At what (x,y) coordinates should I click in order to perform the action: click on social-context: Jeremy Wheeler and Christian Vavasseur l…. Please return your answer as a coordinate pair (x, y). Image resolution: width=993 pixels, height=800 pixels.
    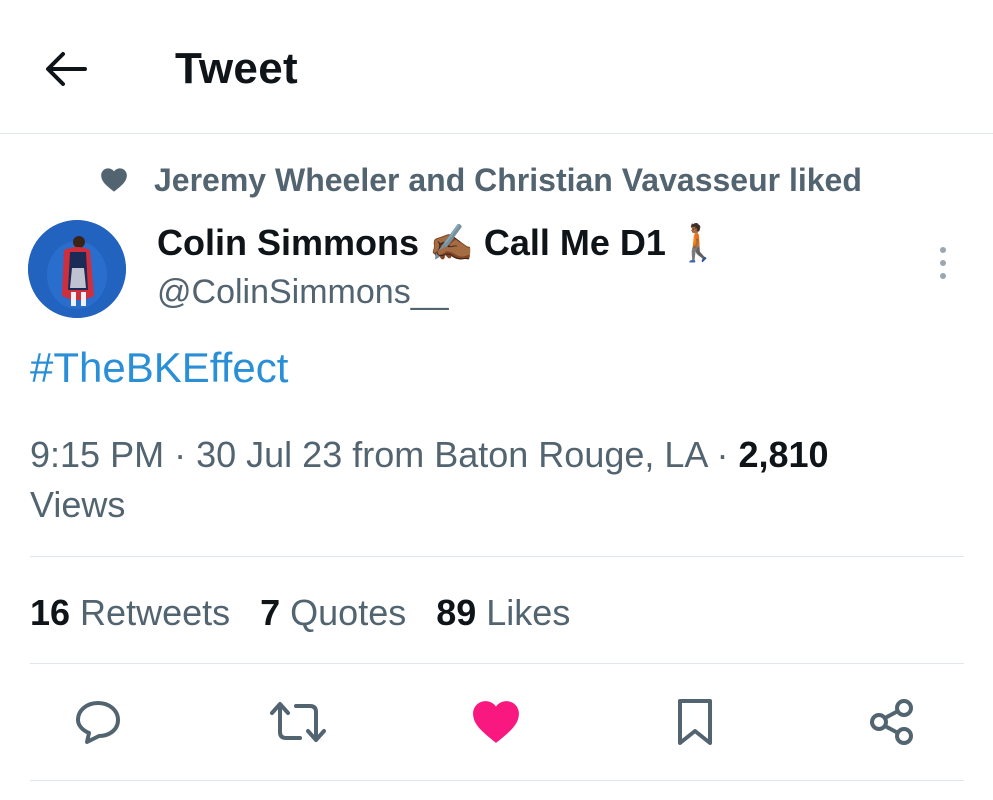
    Looking at the image, I should click on (481, 180).